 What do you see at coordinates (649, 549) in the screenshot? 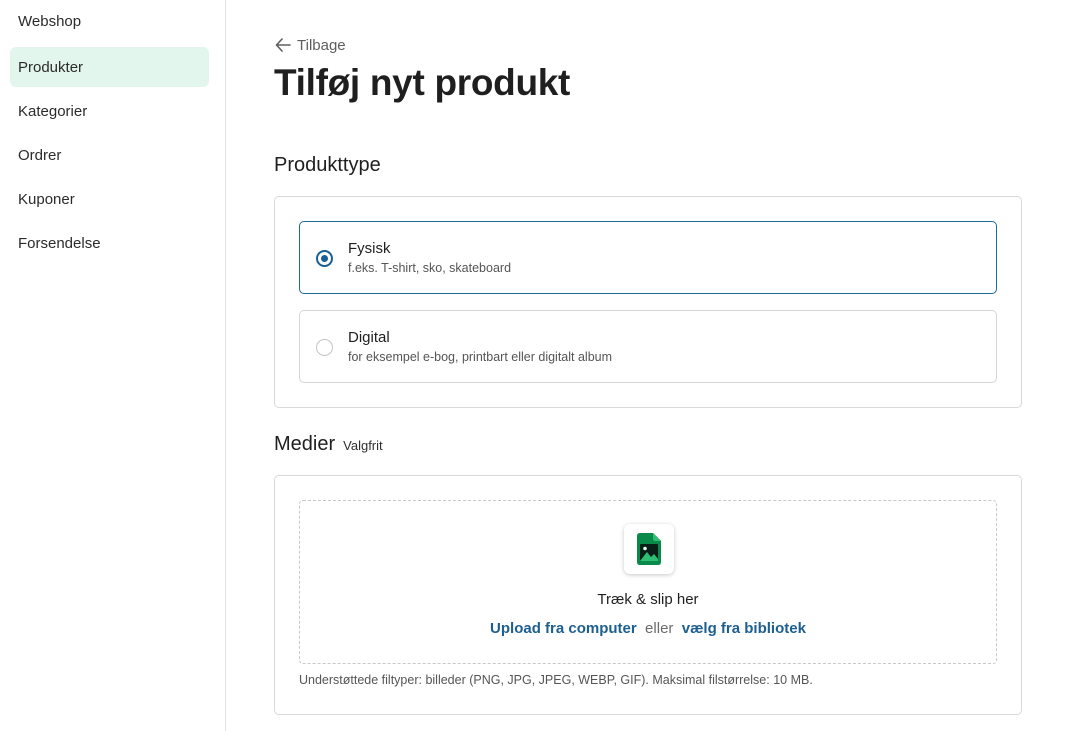
I see `image-file-icon` at bounding box center [649, 549].